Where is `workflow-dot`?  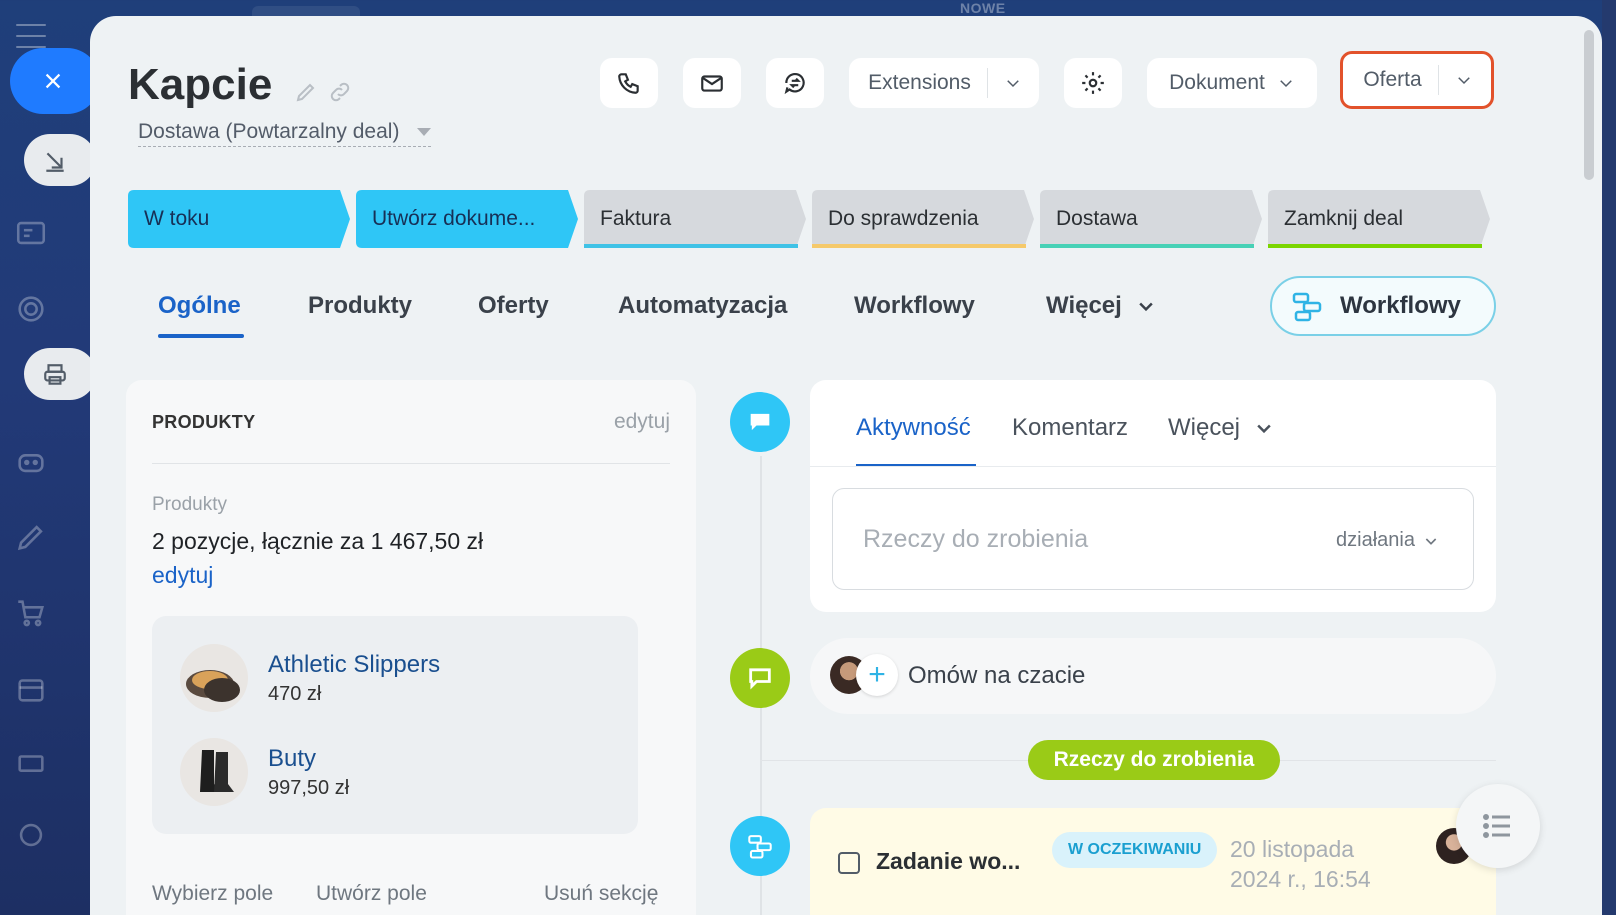
workflow-dot is located at coordinates (760, 846).